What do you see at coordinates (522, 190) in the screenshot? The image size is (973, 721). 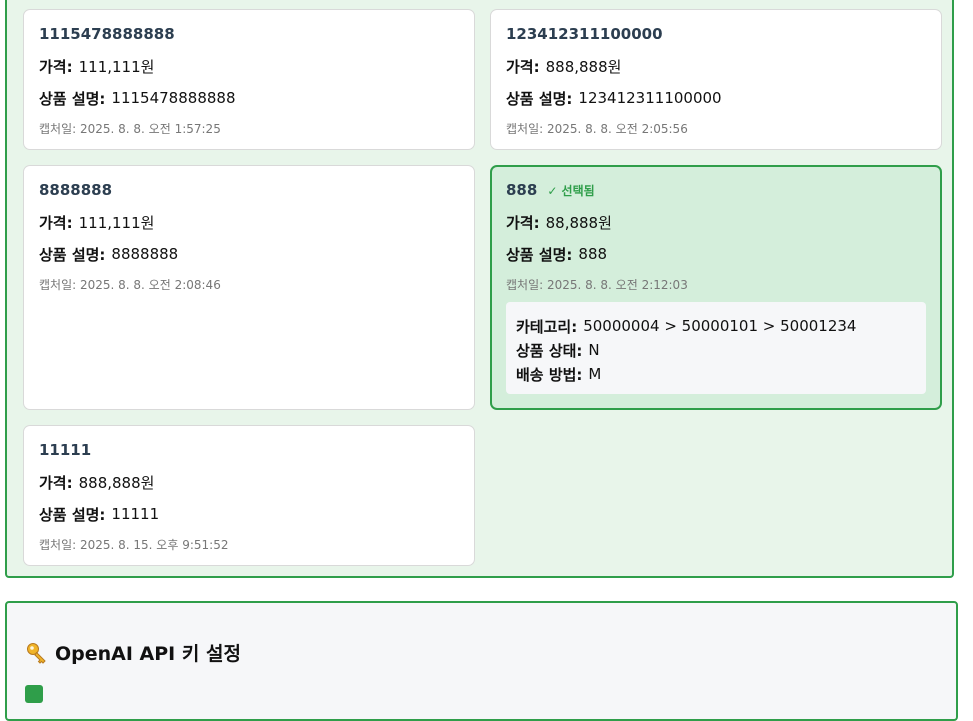 I see `product-title-text: 888` at bounding box center [522, 190].